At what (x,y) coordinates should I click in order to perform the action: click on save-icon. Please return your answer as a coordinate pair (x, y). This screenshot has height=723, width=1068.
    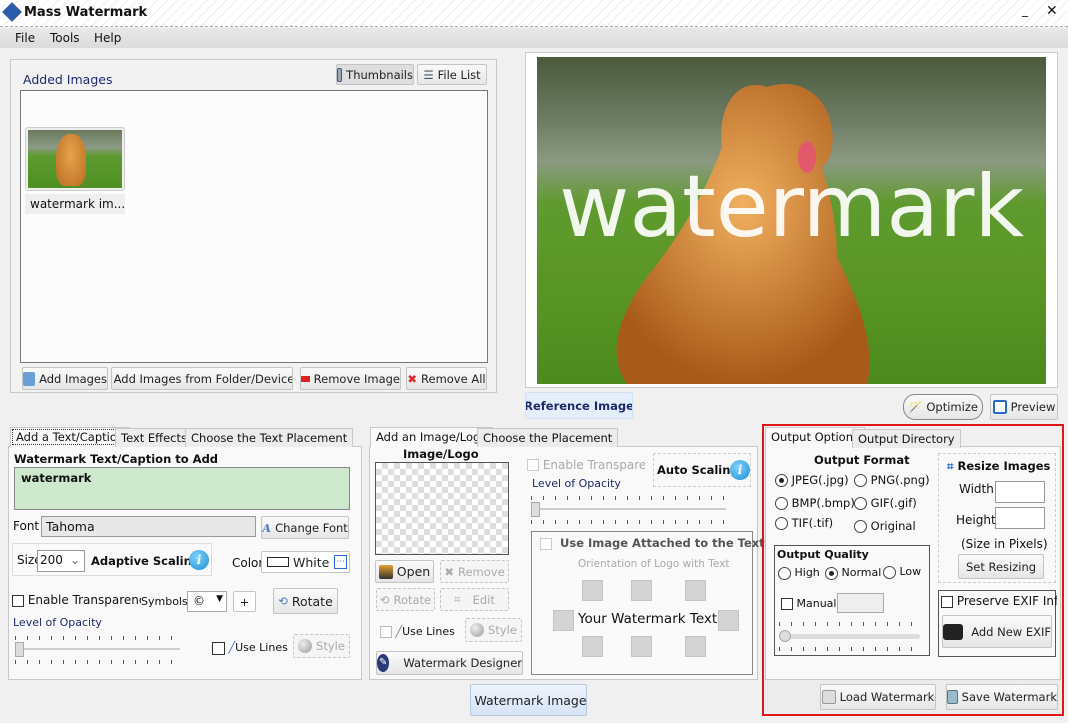
    Looking at the image, I should click on (952, 697).